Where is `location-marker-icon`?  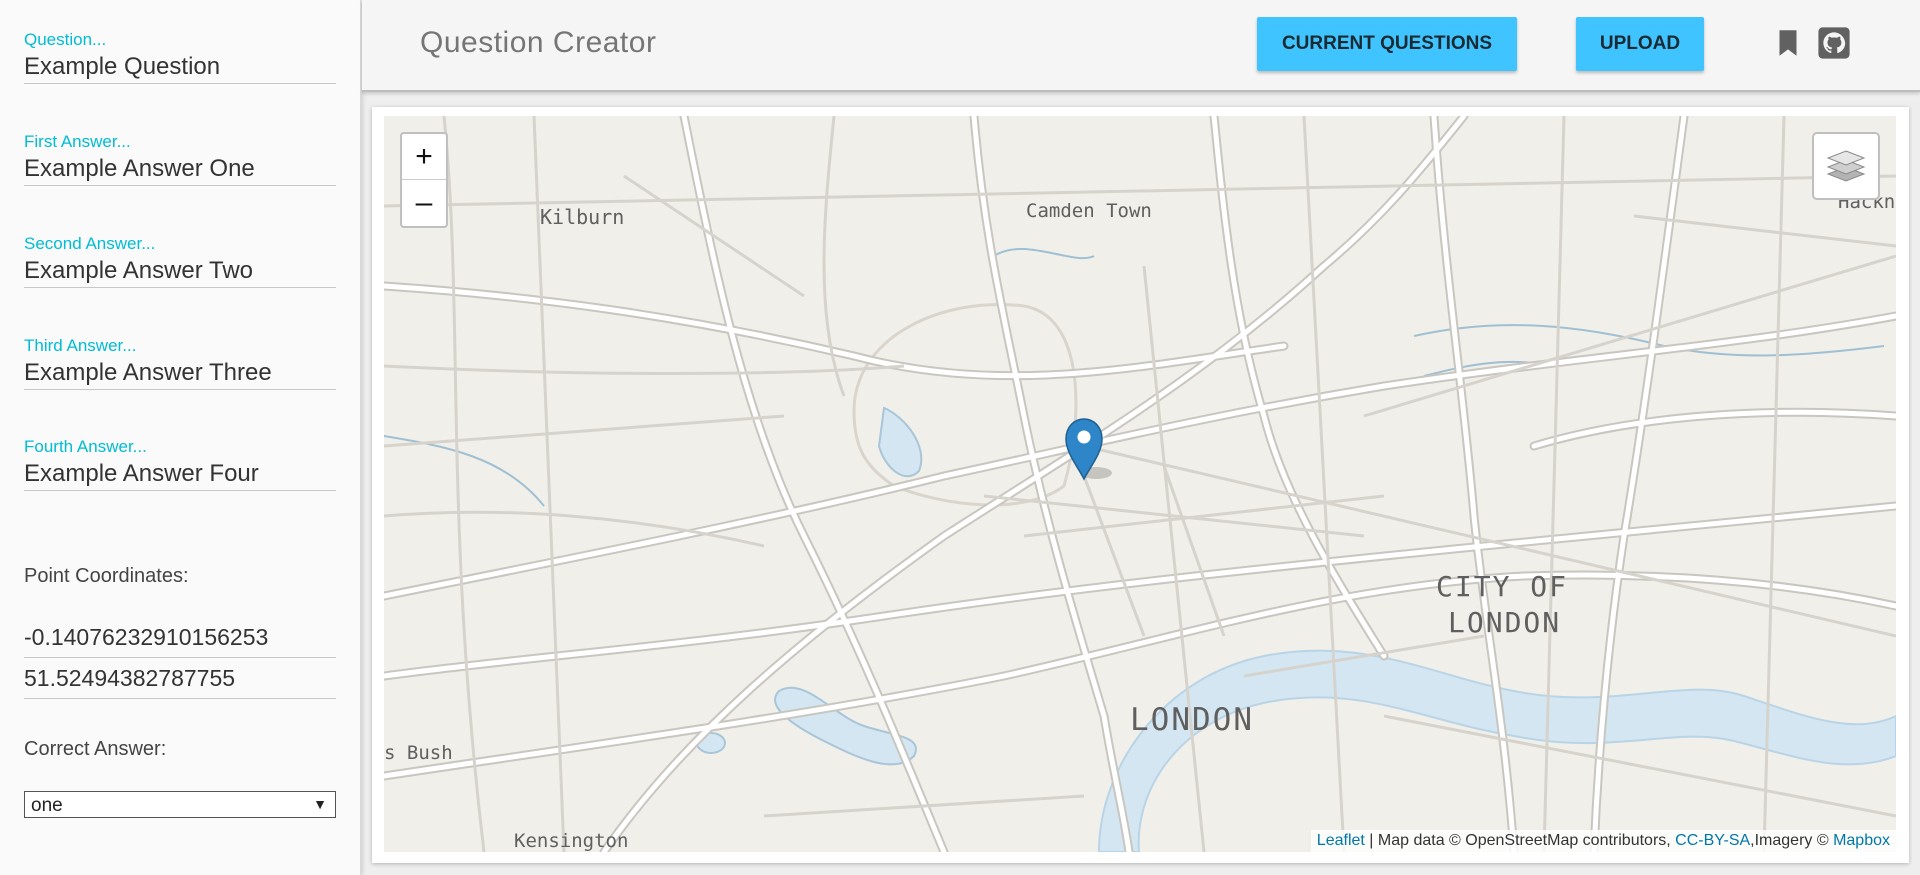 location-marker-icon is located at coordinates (1088, 450).